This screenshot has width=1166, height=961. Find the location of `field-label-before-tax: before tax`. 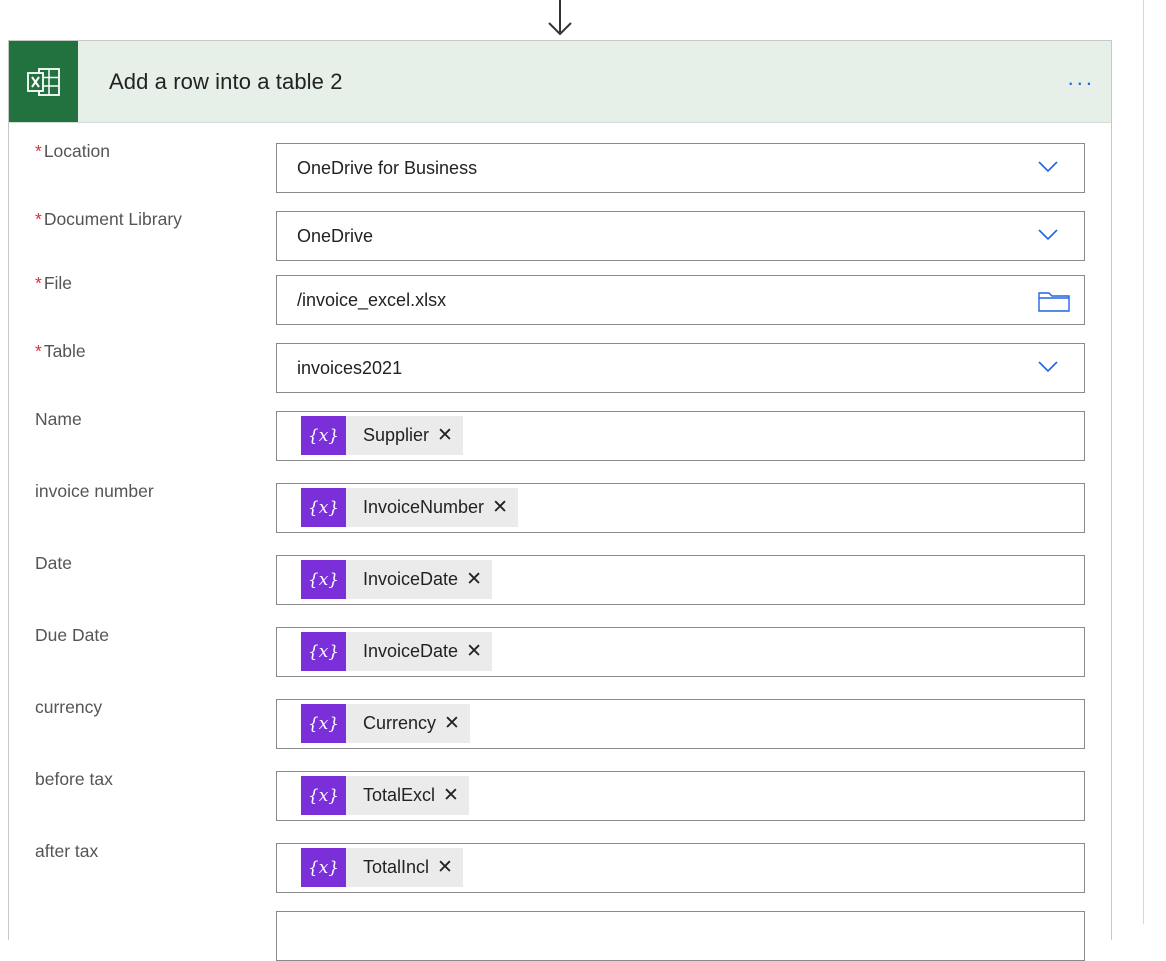

field-label-before-tax: before tax is located at coordinates (74, 779).